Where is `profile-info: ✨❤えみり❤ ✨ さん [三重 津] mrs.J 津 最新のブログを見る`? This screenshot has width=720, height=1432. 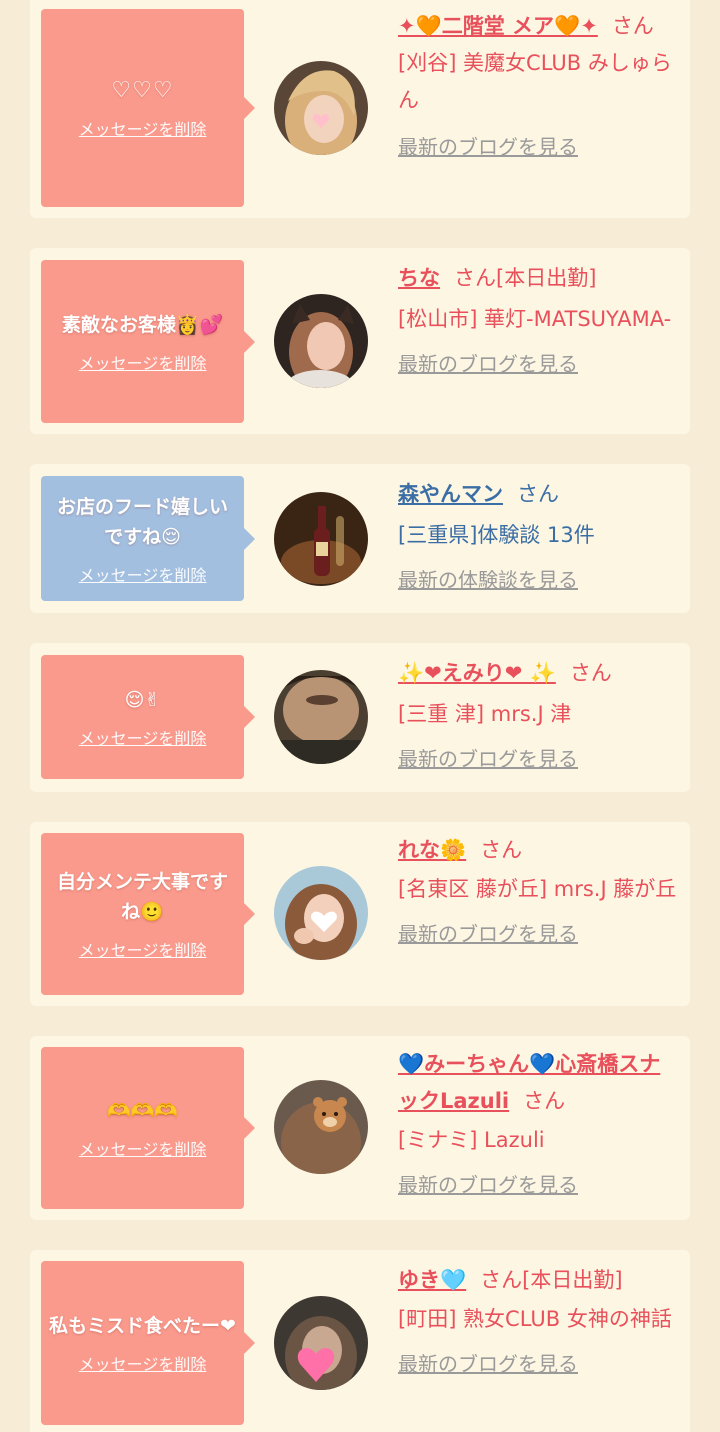
profile-info: ✨❤えみり❤ ✨ さん [三重 津] mrs.J 津 最新のブログを見る is located at coordinates (538, 716).